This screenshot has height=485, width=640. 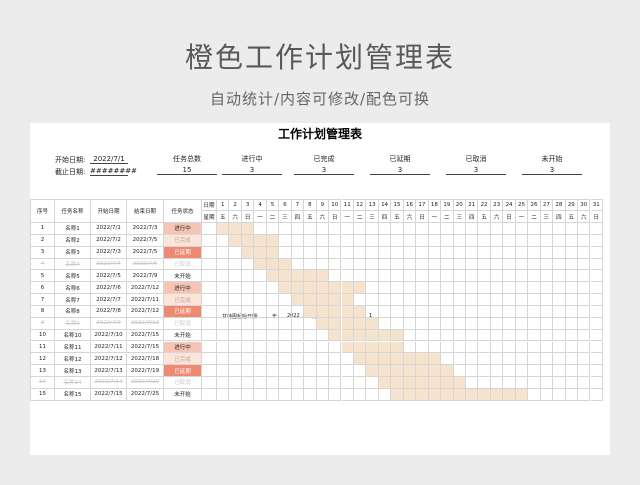 What do you see at coordinates (109, 240) in the screenshot?
I see `task-start-date: 2022/7/2` at bounding box center [109, 240].